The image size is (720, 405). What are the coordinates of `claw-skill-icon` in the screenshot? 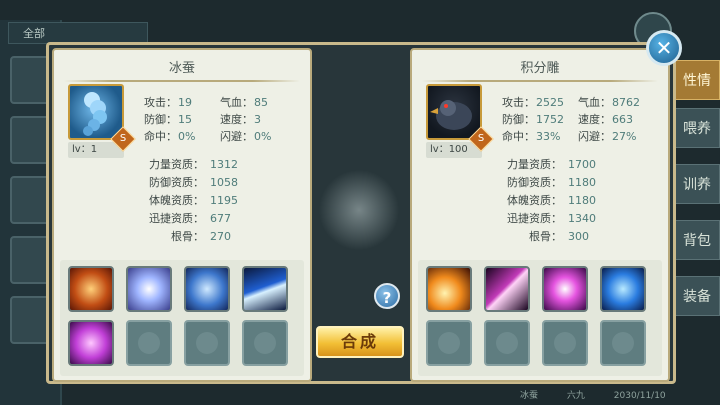 It's located at (507, 289).